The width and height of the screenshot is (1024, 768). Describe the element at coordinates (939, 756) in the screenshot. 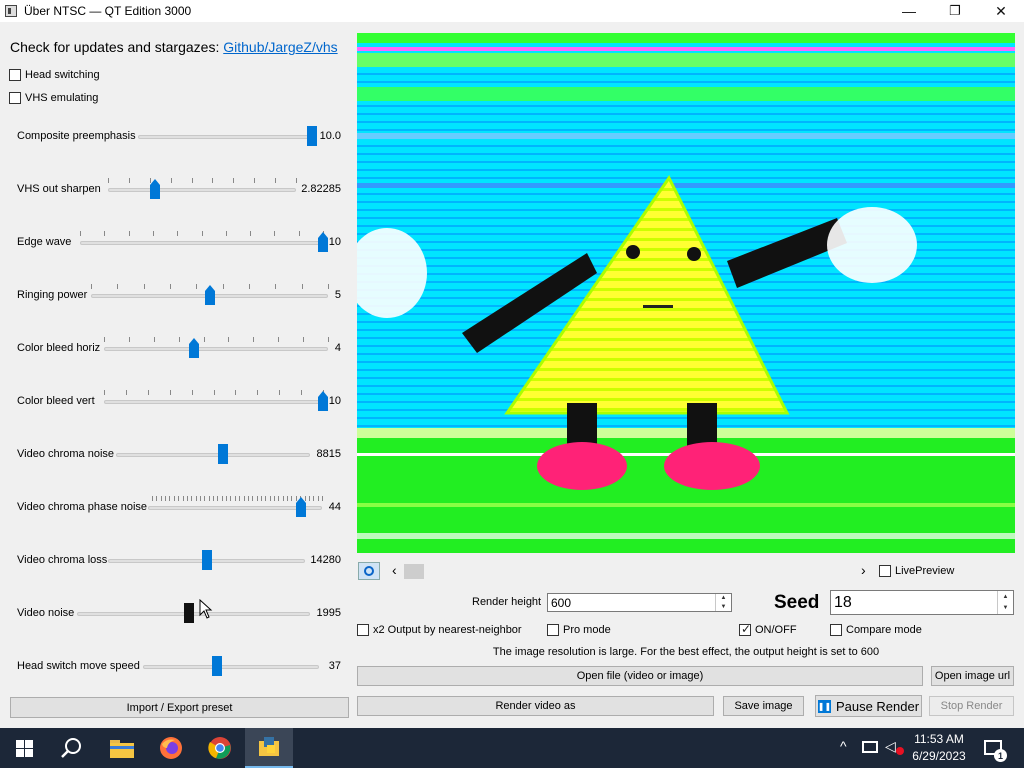

I see `clock-date: 6/29/2023` at that location.